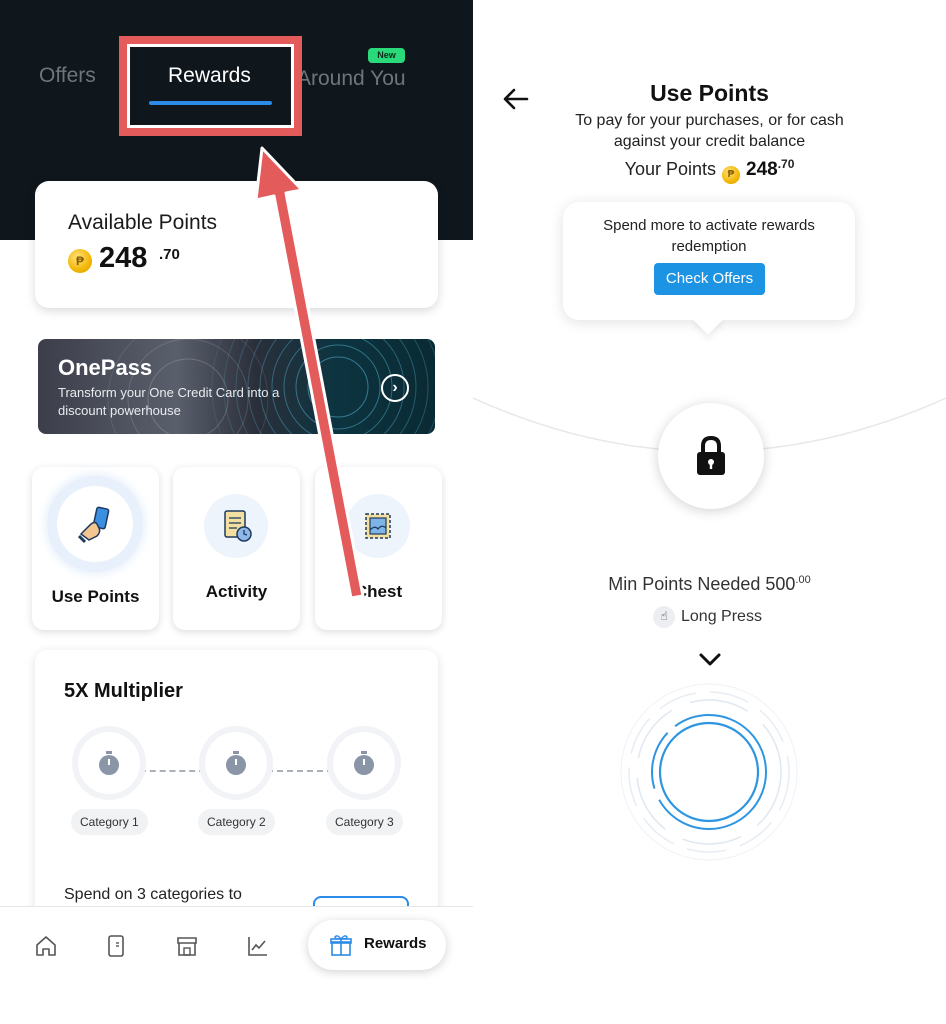  What do you see at coordinates (258, 946) in the screenshot?
I see `chart-icon` at bounding box center [258, 946].